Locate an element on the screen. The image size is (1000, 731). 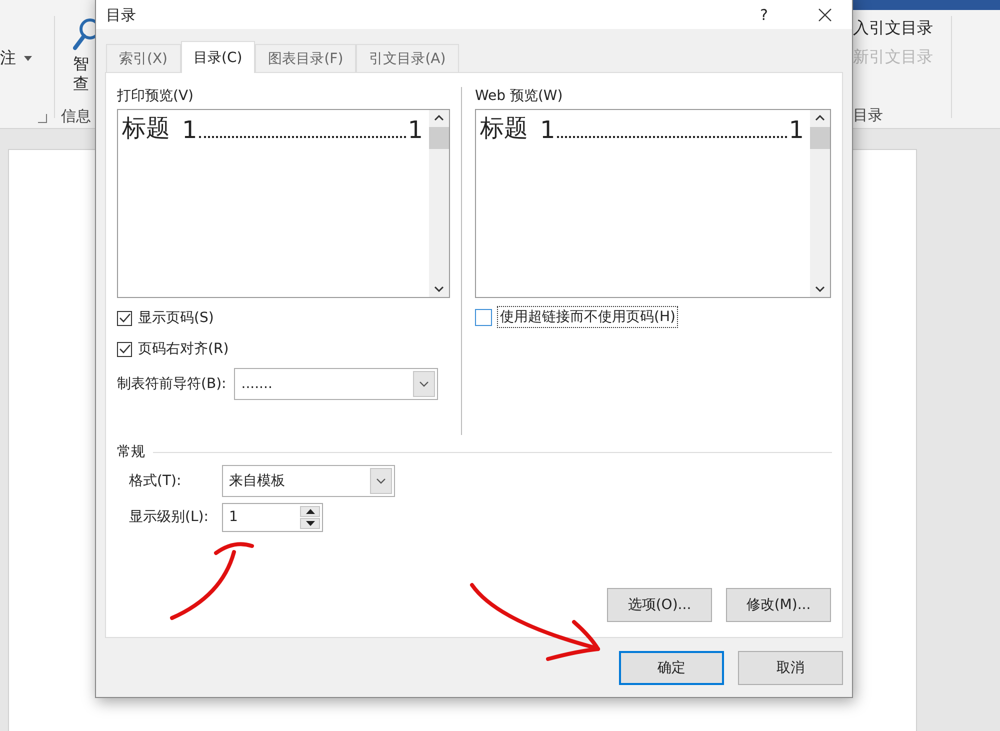
tab: 引文目录(A) is located at coordinates (407, 58).